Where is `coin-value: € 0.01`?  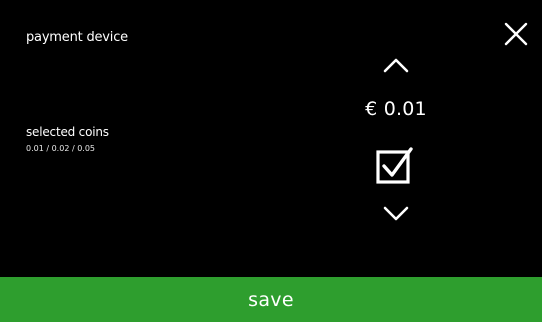 coin-value: € 0.01 is located at coordinates (396, 109).